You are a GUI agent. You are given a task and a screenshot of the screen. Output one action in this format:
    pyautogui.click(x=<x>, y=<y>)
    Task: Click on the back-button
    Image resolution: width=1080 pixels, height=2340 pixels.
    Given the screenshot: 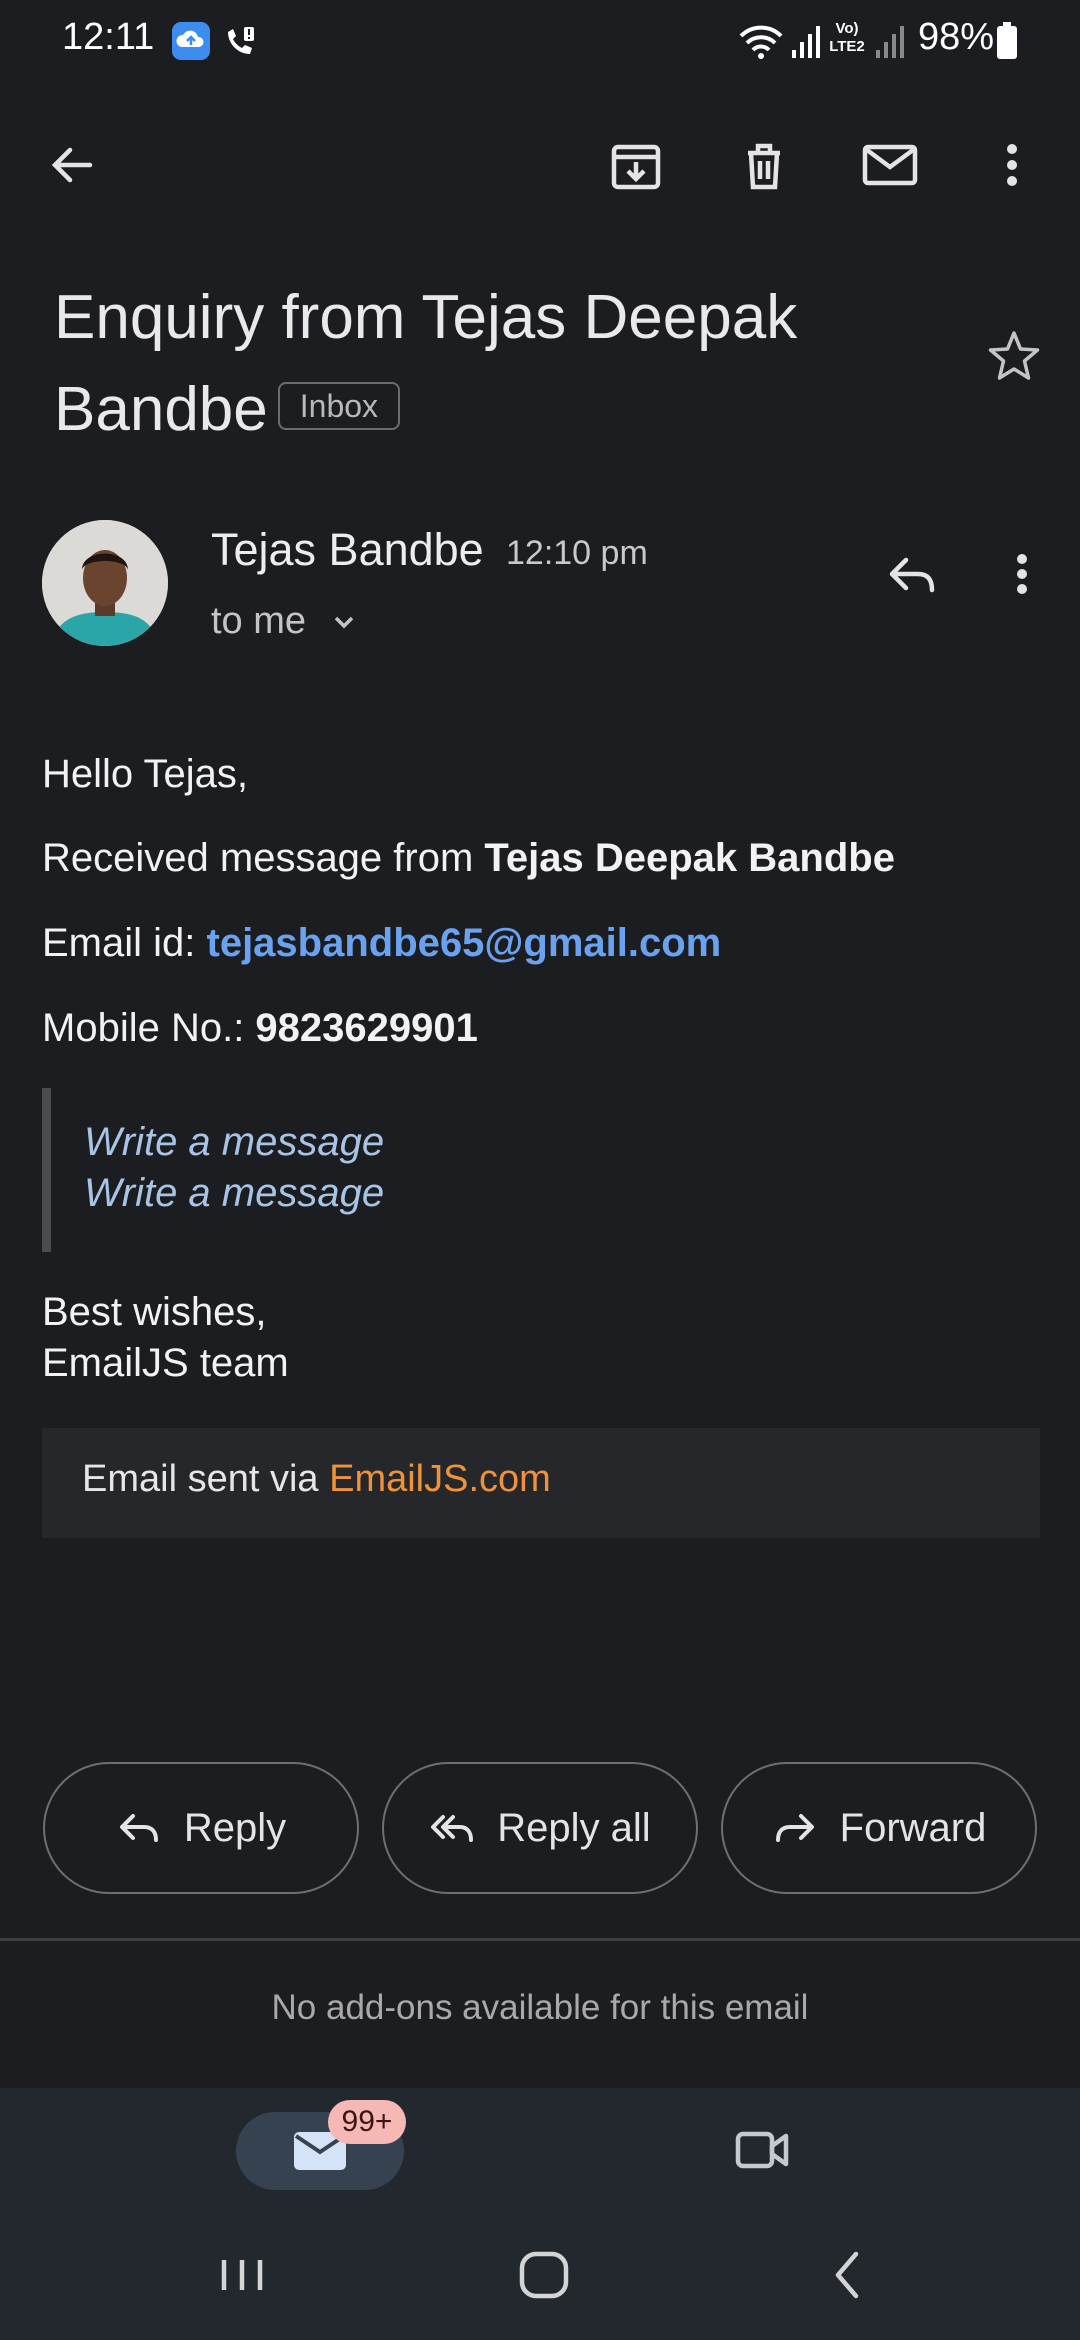 What is the action you would take?
    pyautogui.click(x=72, y=165)
    